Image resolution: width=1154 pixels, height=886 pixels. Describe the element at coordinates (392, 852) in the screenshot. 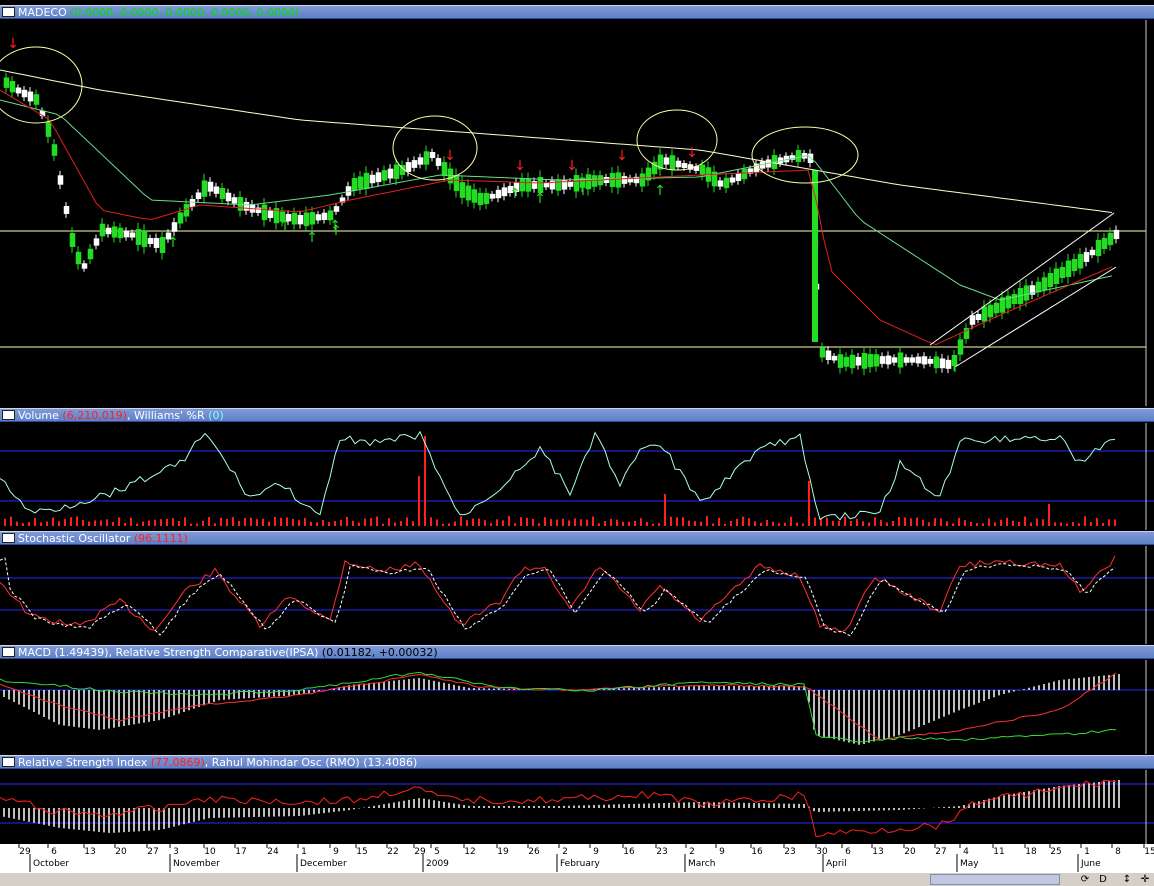

I see `day-label: 22` at that location.